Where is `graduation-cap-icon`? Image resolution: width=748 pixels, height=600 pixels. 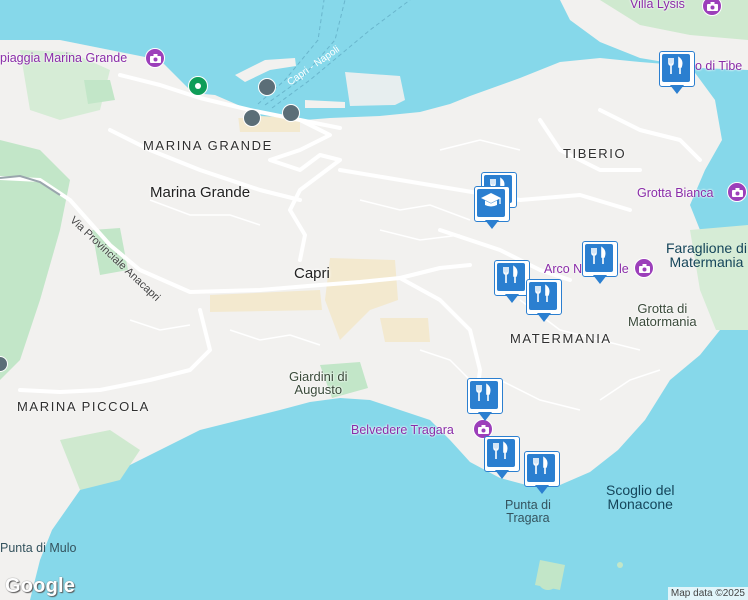
graduation-cap-icon is located at coordinates (491, 203).